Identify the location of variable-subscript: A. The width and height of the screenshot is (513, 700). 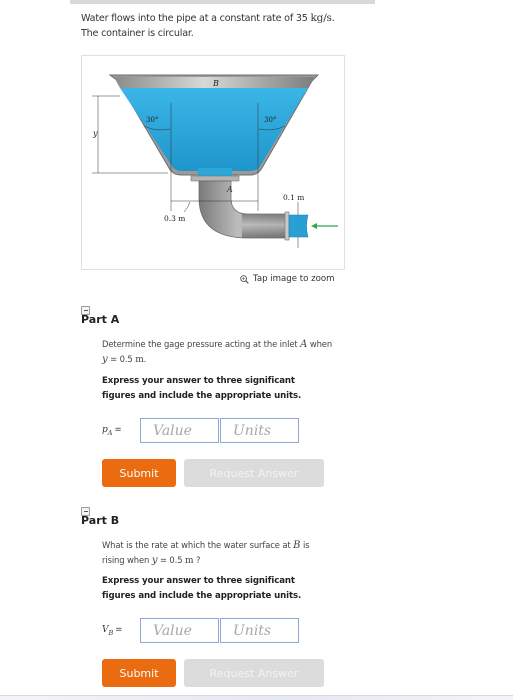
(110, 432).